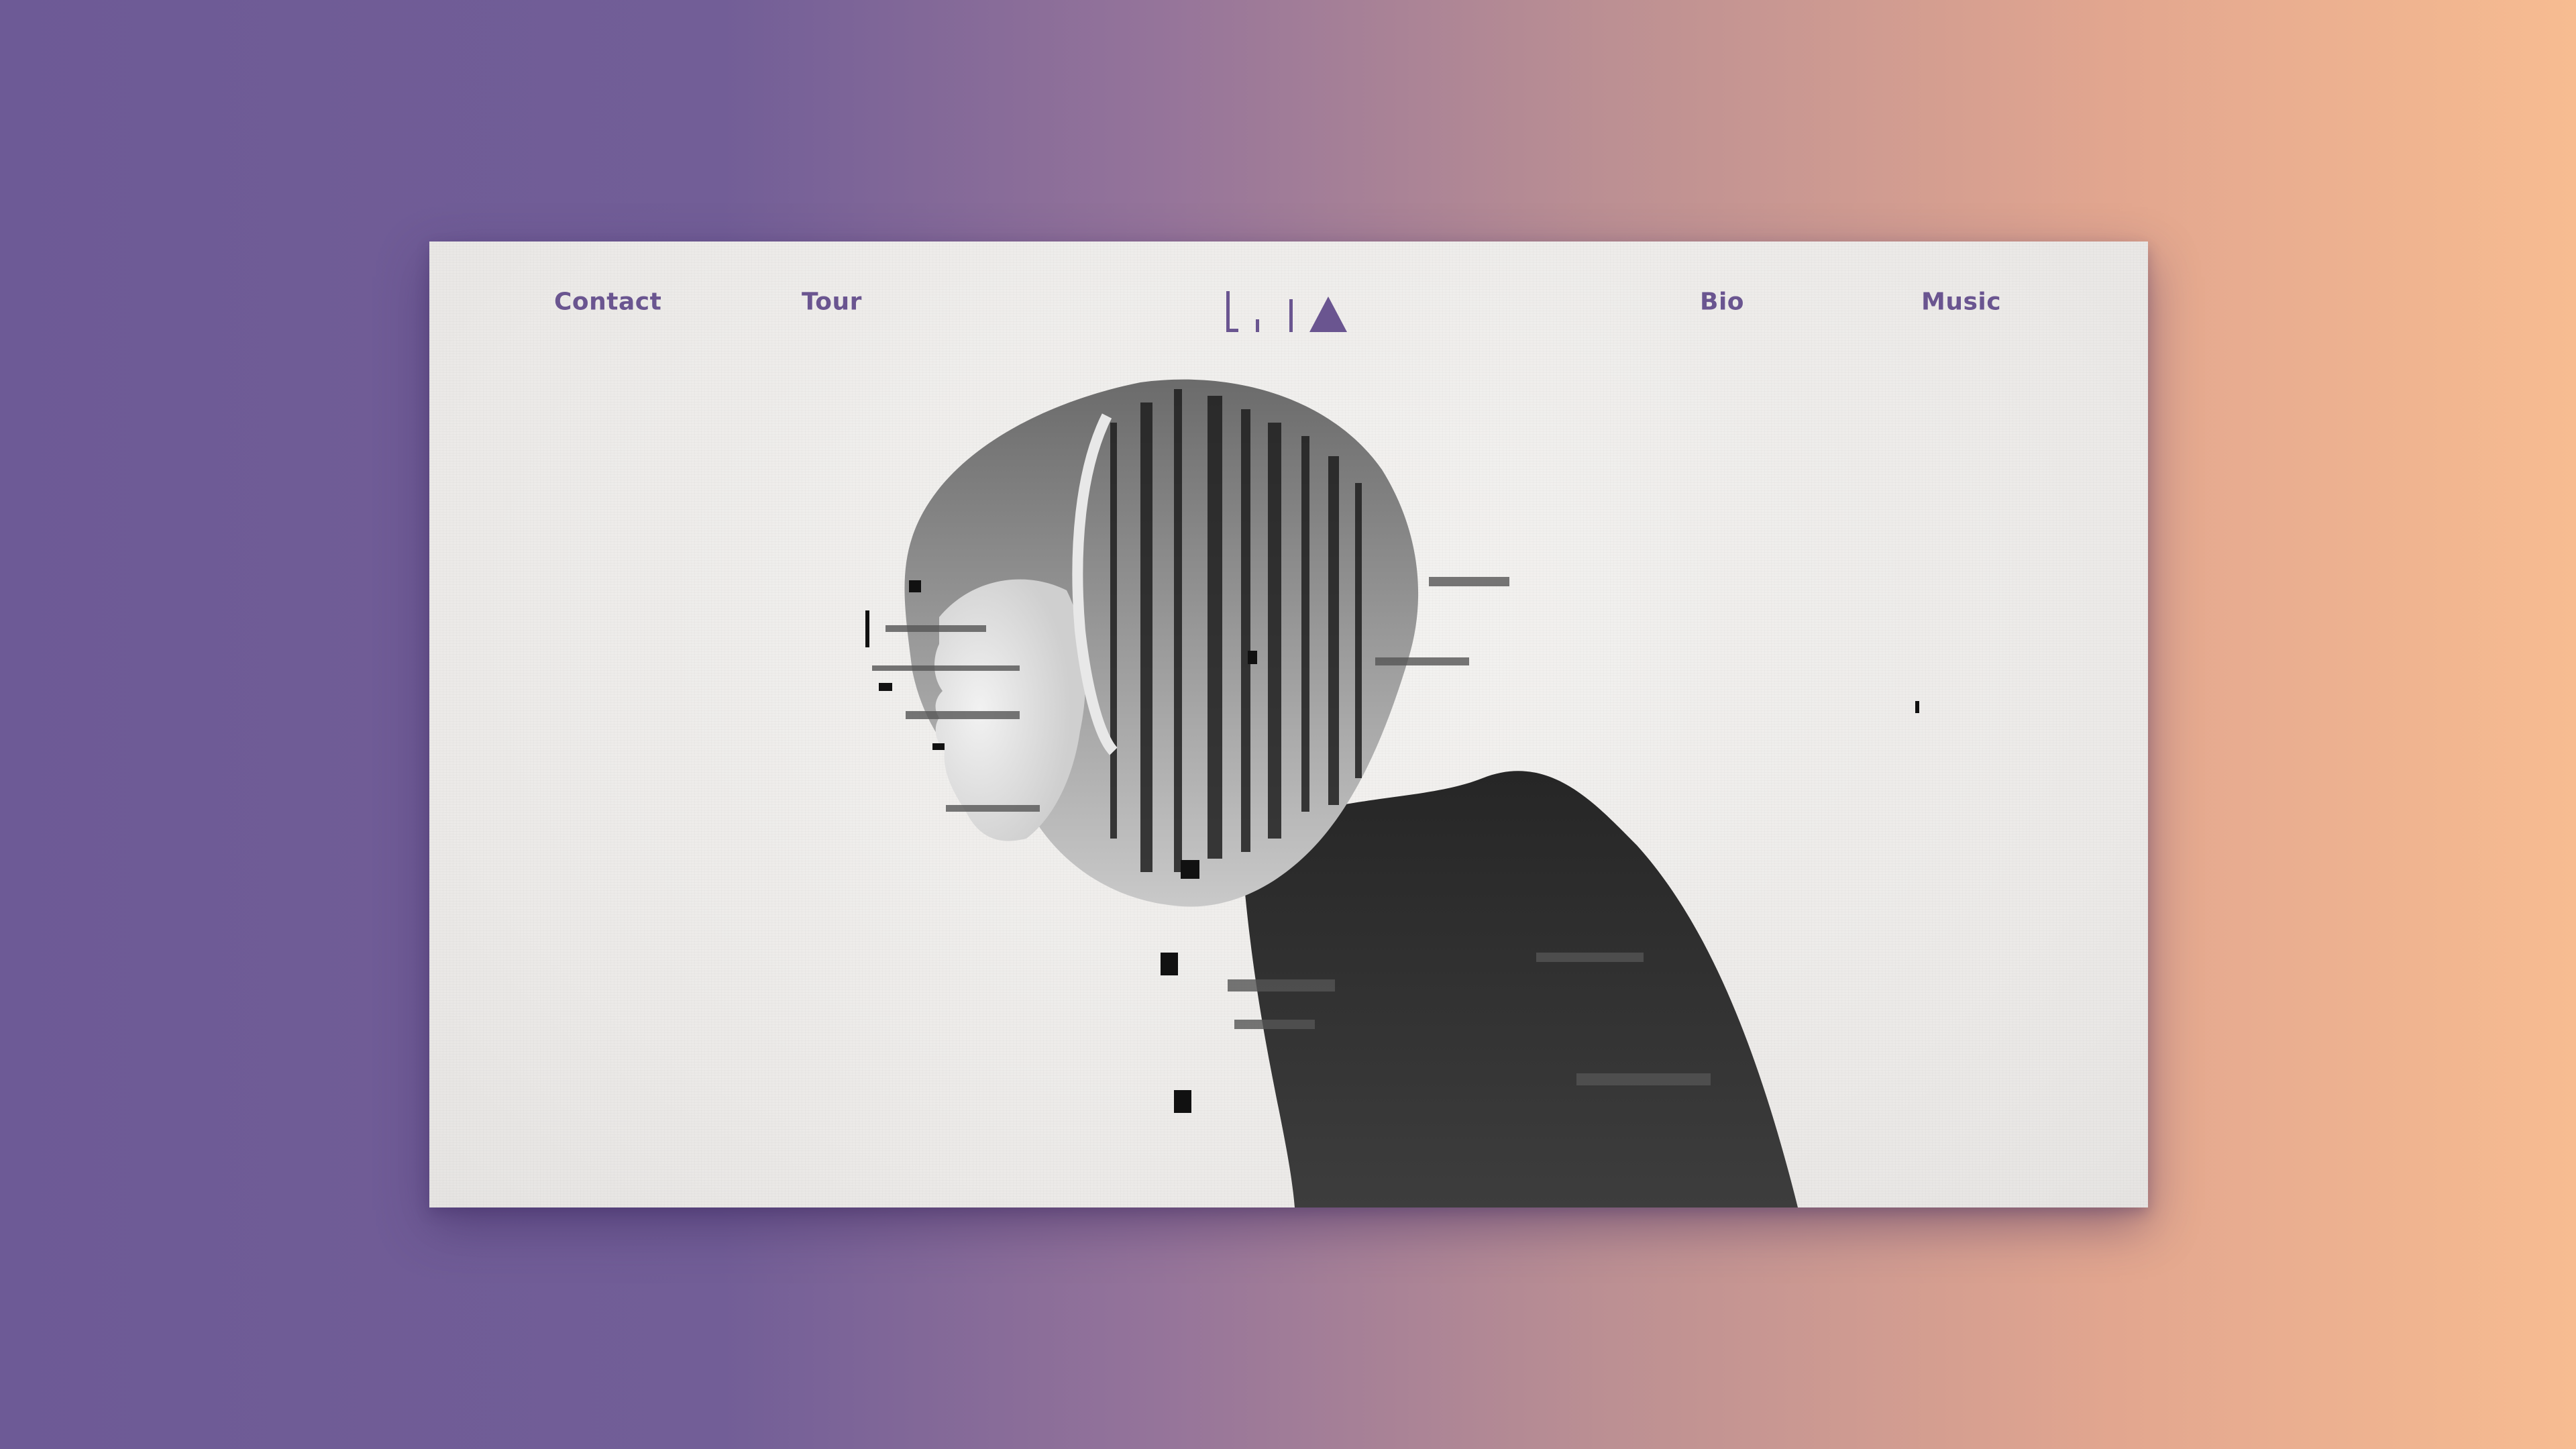  Describe the element at coordinates (1961, 302) in the screenshot. I see `nav-music-link: Music` at that location.